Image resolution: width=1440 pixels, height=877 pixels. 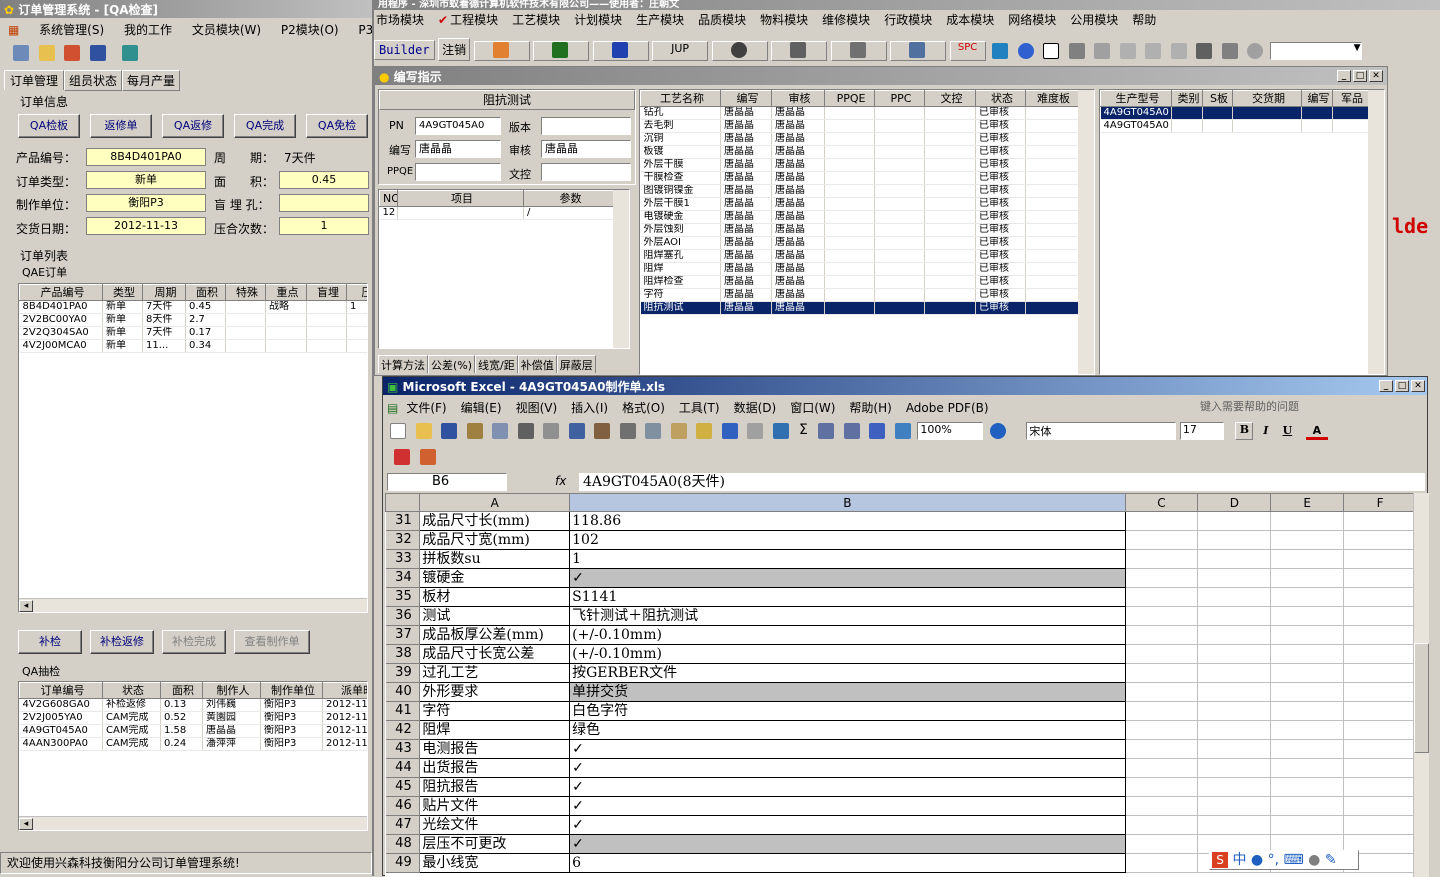 I want to click on recheck-complete-button: 补检完成, so click(x=194, y=642).